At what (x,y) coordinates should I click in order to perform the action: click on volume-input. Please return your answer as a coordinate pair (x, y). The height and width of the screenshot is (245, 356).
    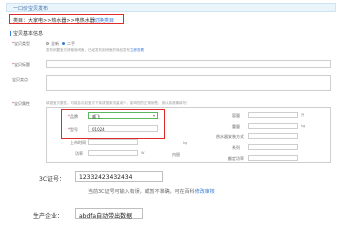
    Looking at the image, I should click on (273, 115).